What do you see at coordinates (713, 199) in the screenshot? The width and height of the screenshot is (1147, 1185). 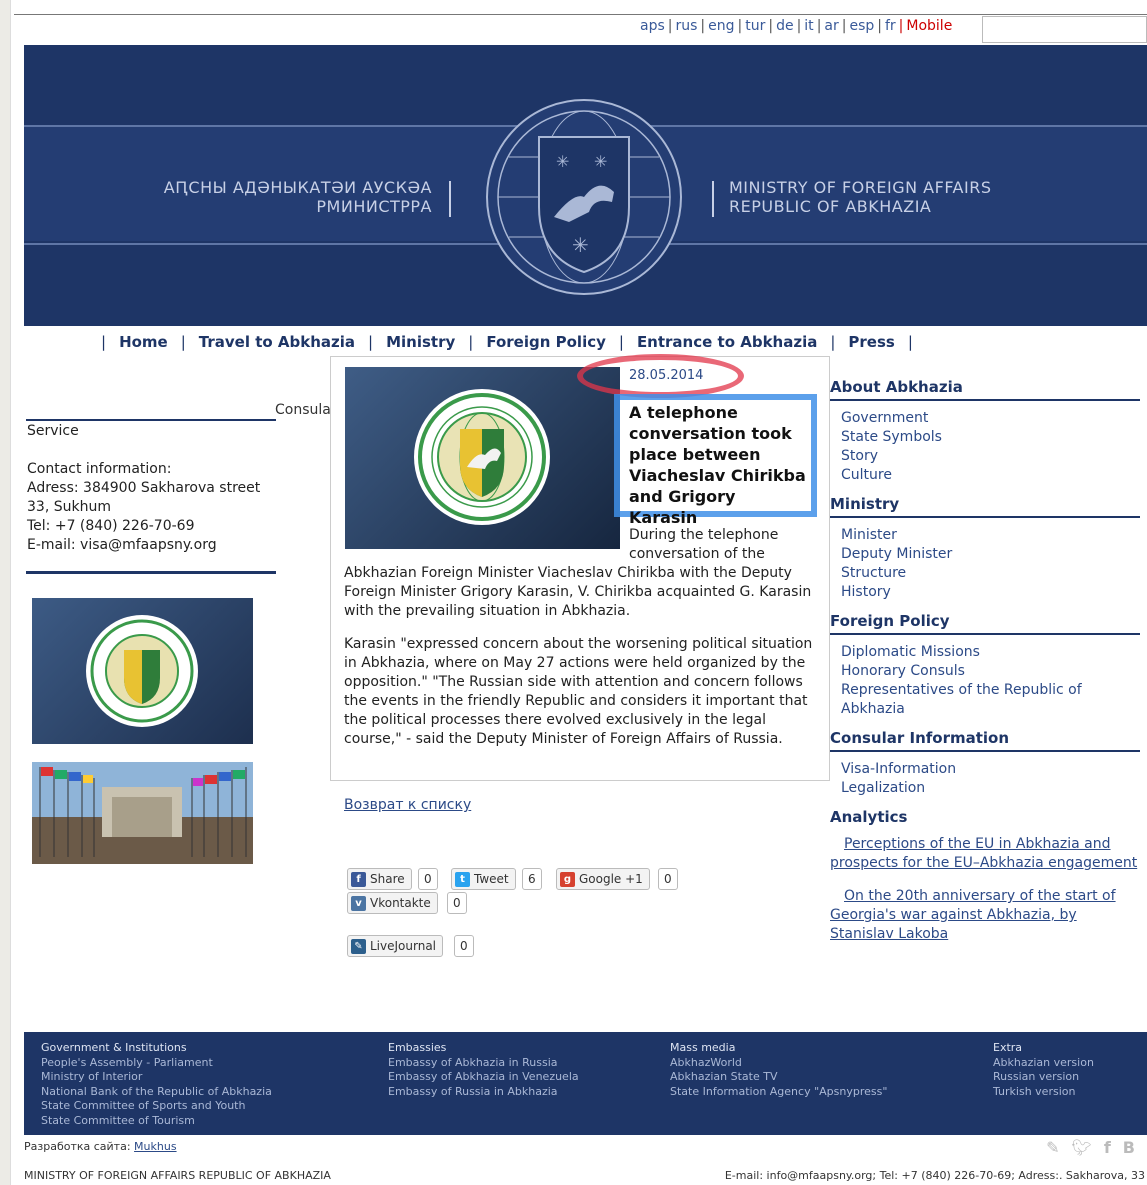 I see `header-divider-right` at bounding box center [713, 199].